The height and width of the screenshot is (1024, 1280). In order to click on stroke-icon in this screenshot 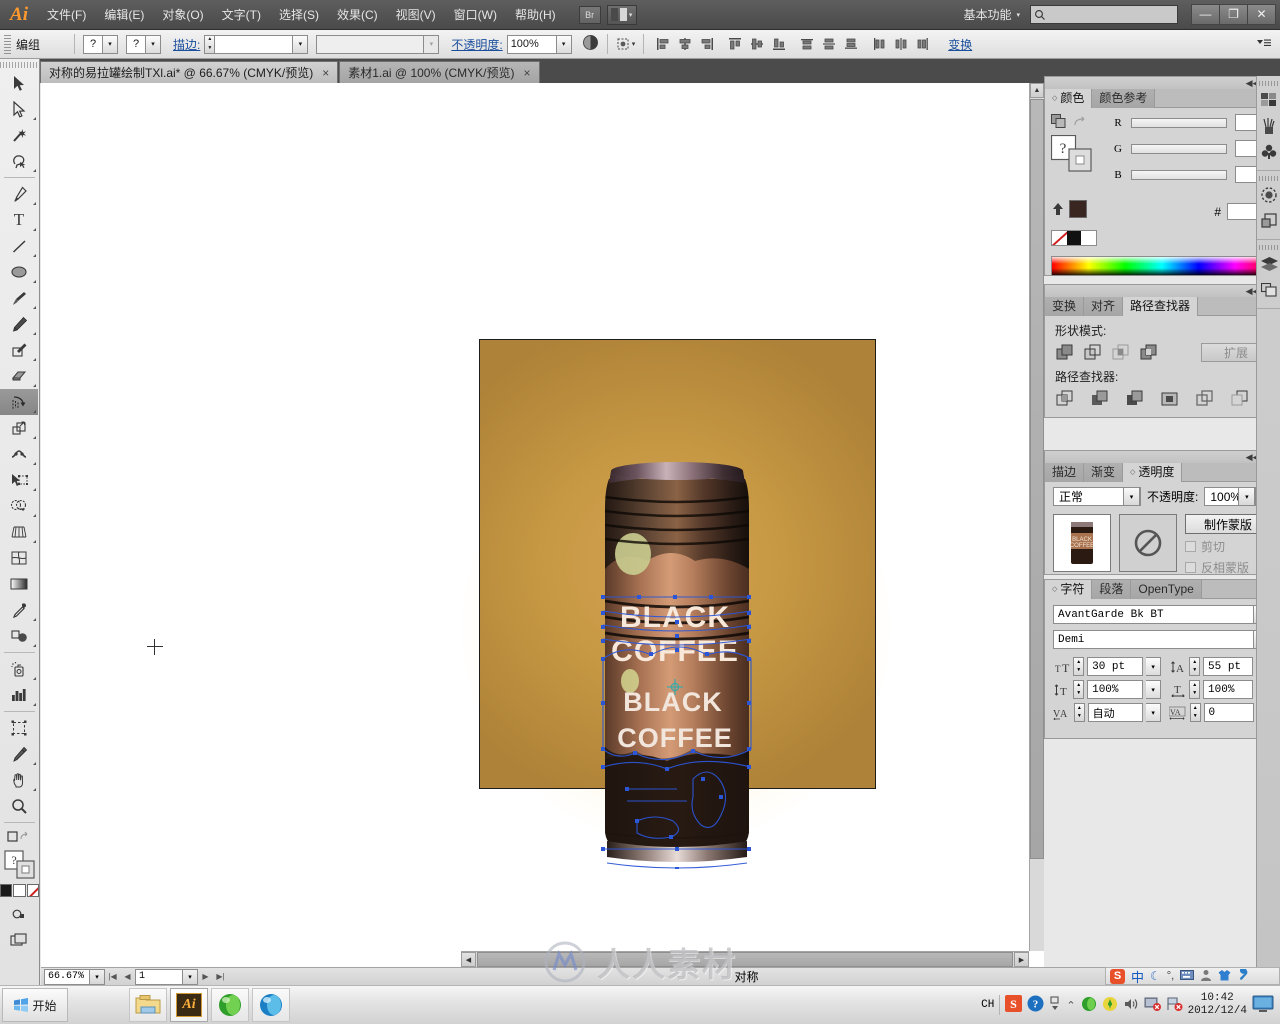, I will do `click(1268, 195)`.